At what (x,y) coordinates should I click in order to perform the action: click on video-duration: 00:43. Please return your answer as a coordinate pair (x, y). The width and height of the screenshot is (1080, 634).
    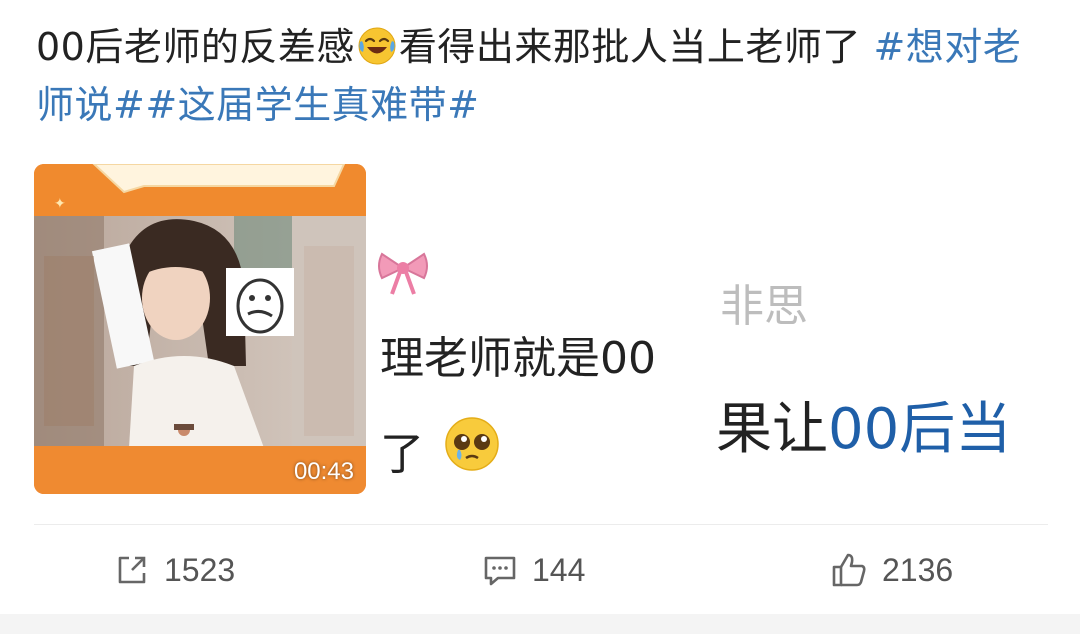
    Looking at the image, I should click on (323, 471).